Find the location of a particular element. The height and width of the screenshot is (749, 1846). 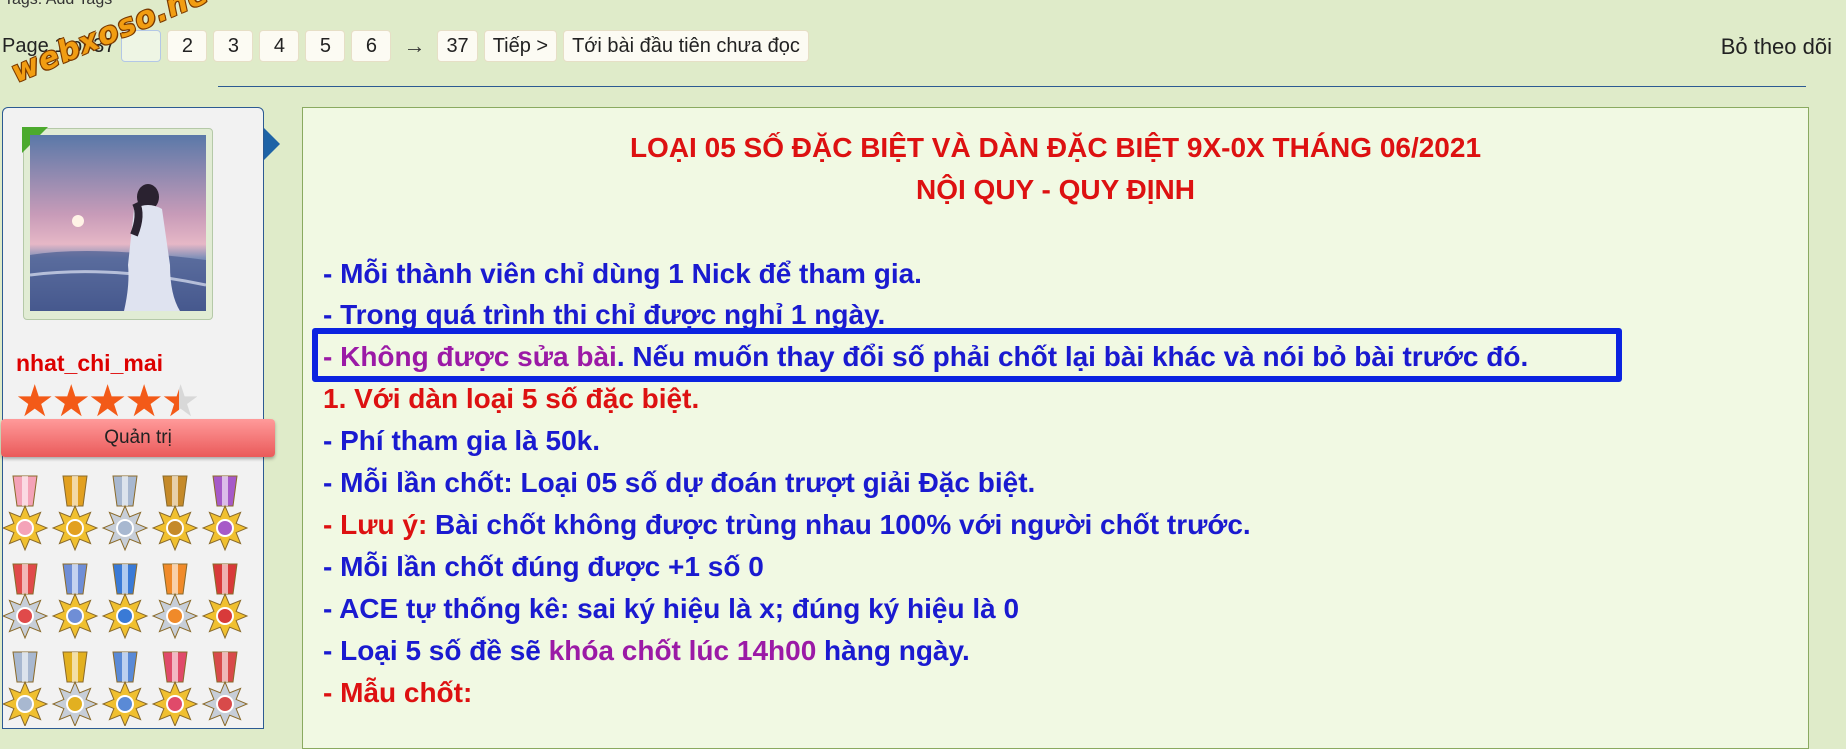

page-button: 3 is located at coordinates (233, 46).